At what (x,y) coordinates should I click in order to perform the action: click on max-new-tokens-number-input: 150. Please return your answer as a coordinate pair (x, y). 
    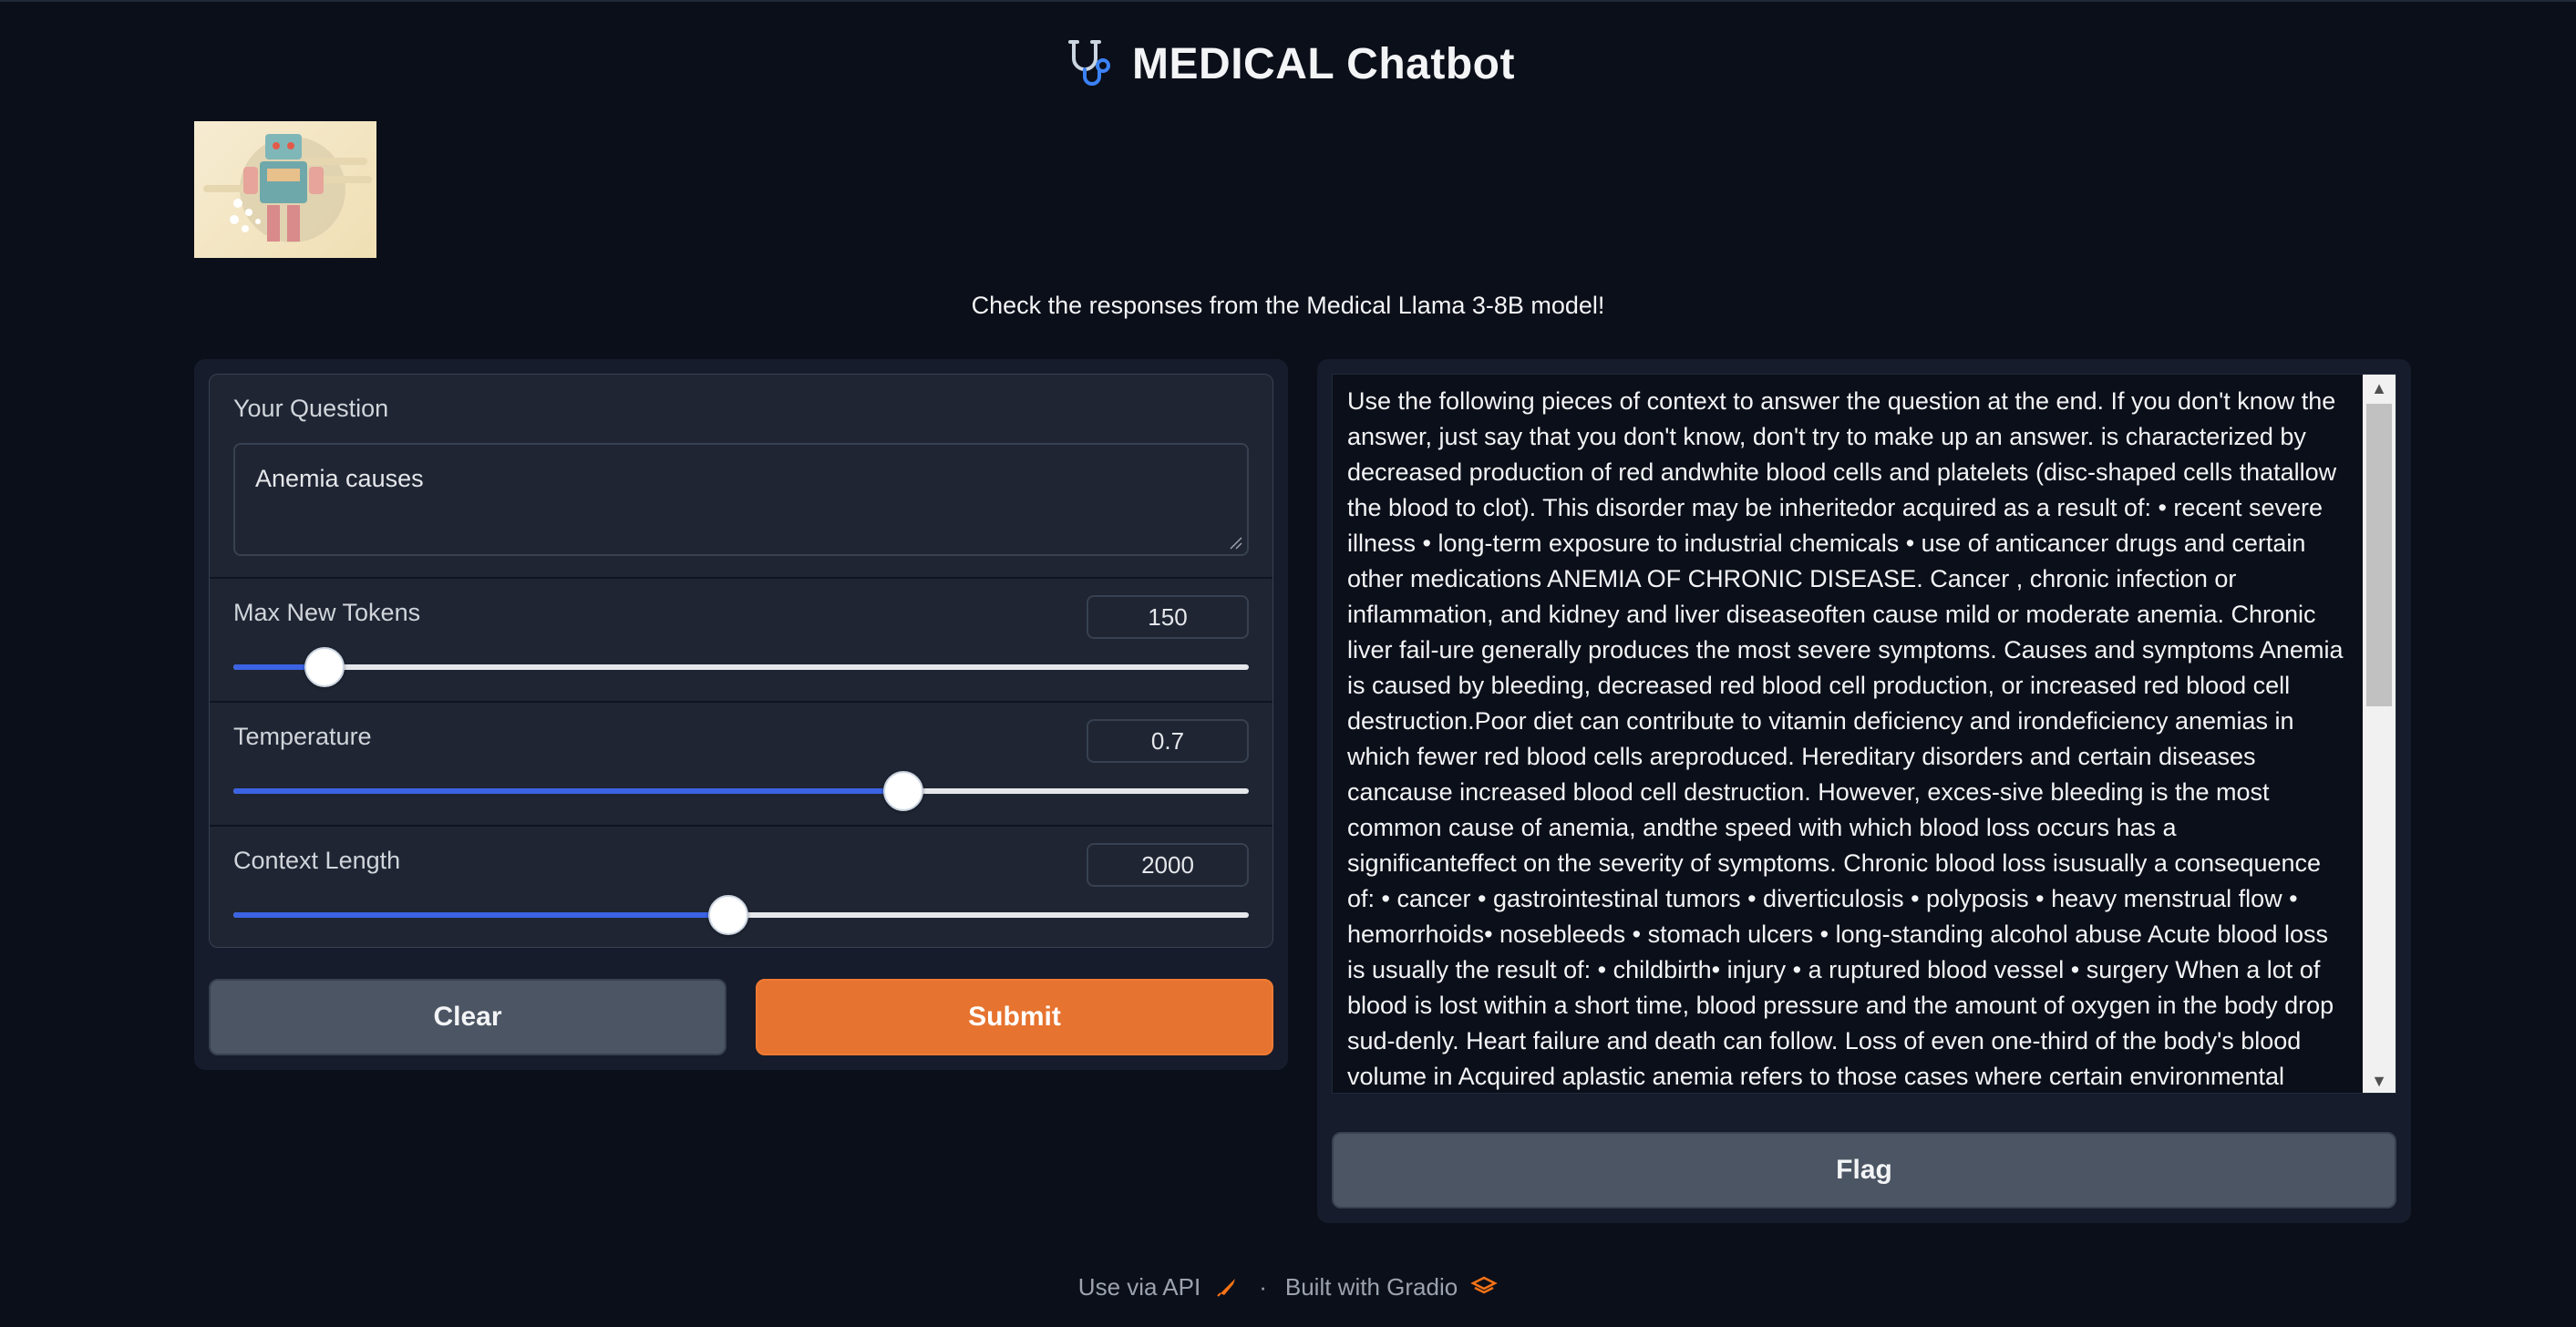
    Looking at the image, I should click on (1168, 617).